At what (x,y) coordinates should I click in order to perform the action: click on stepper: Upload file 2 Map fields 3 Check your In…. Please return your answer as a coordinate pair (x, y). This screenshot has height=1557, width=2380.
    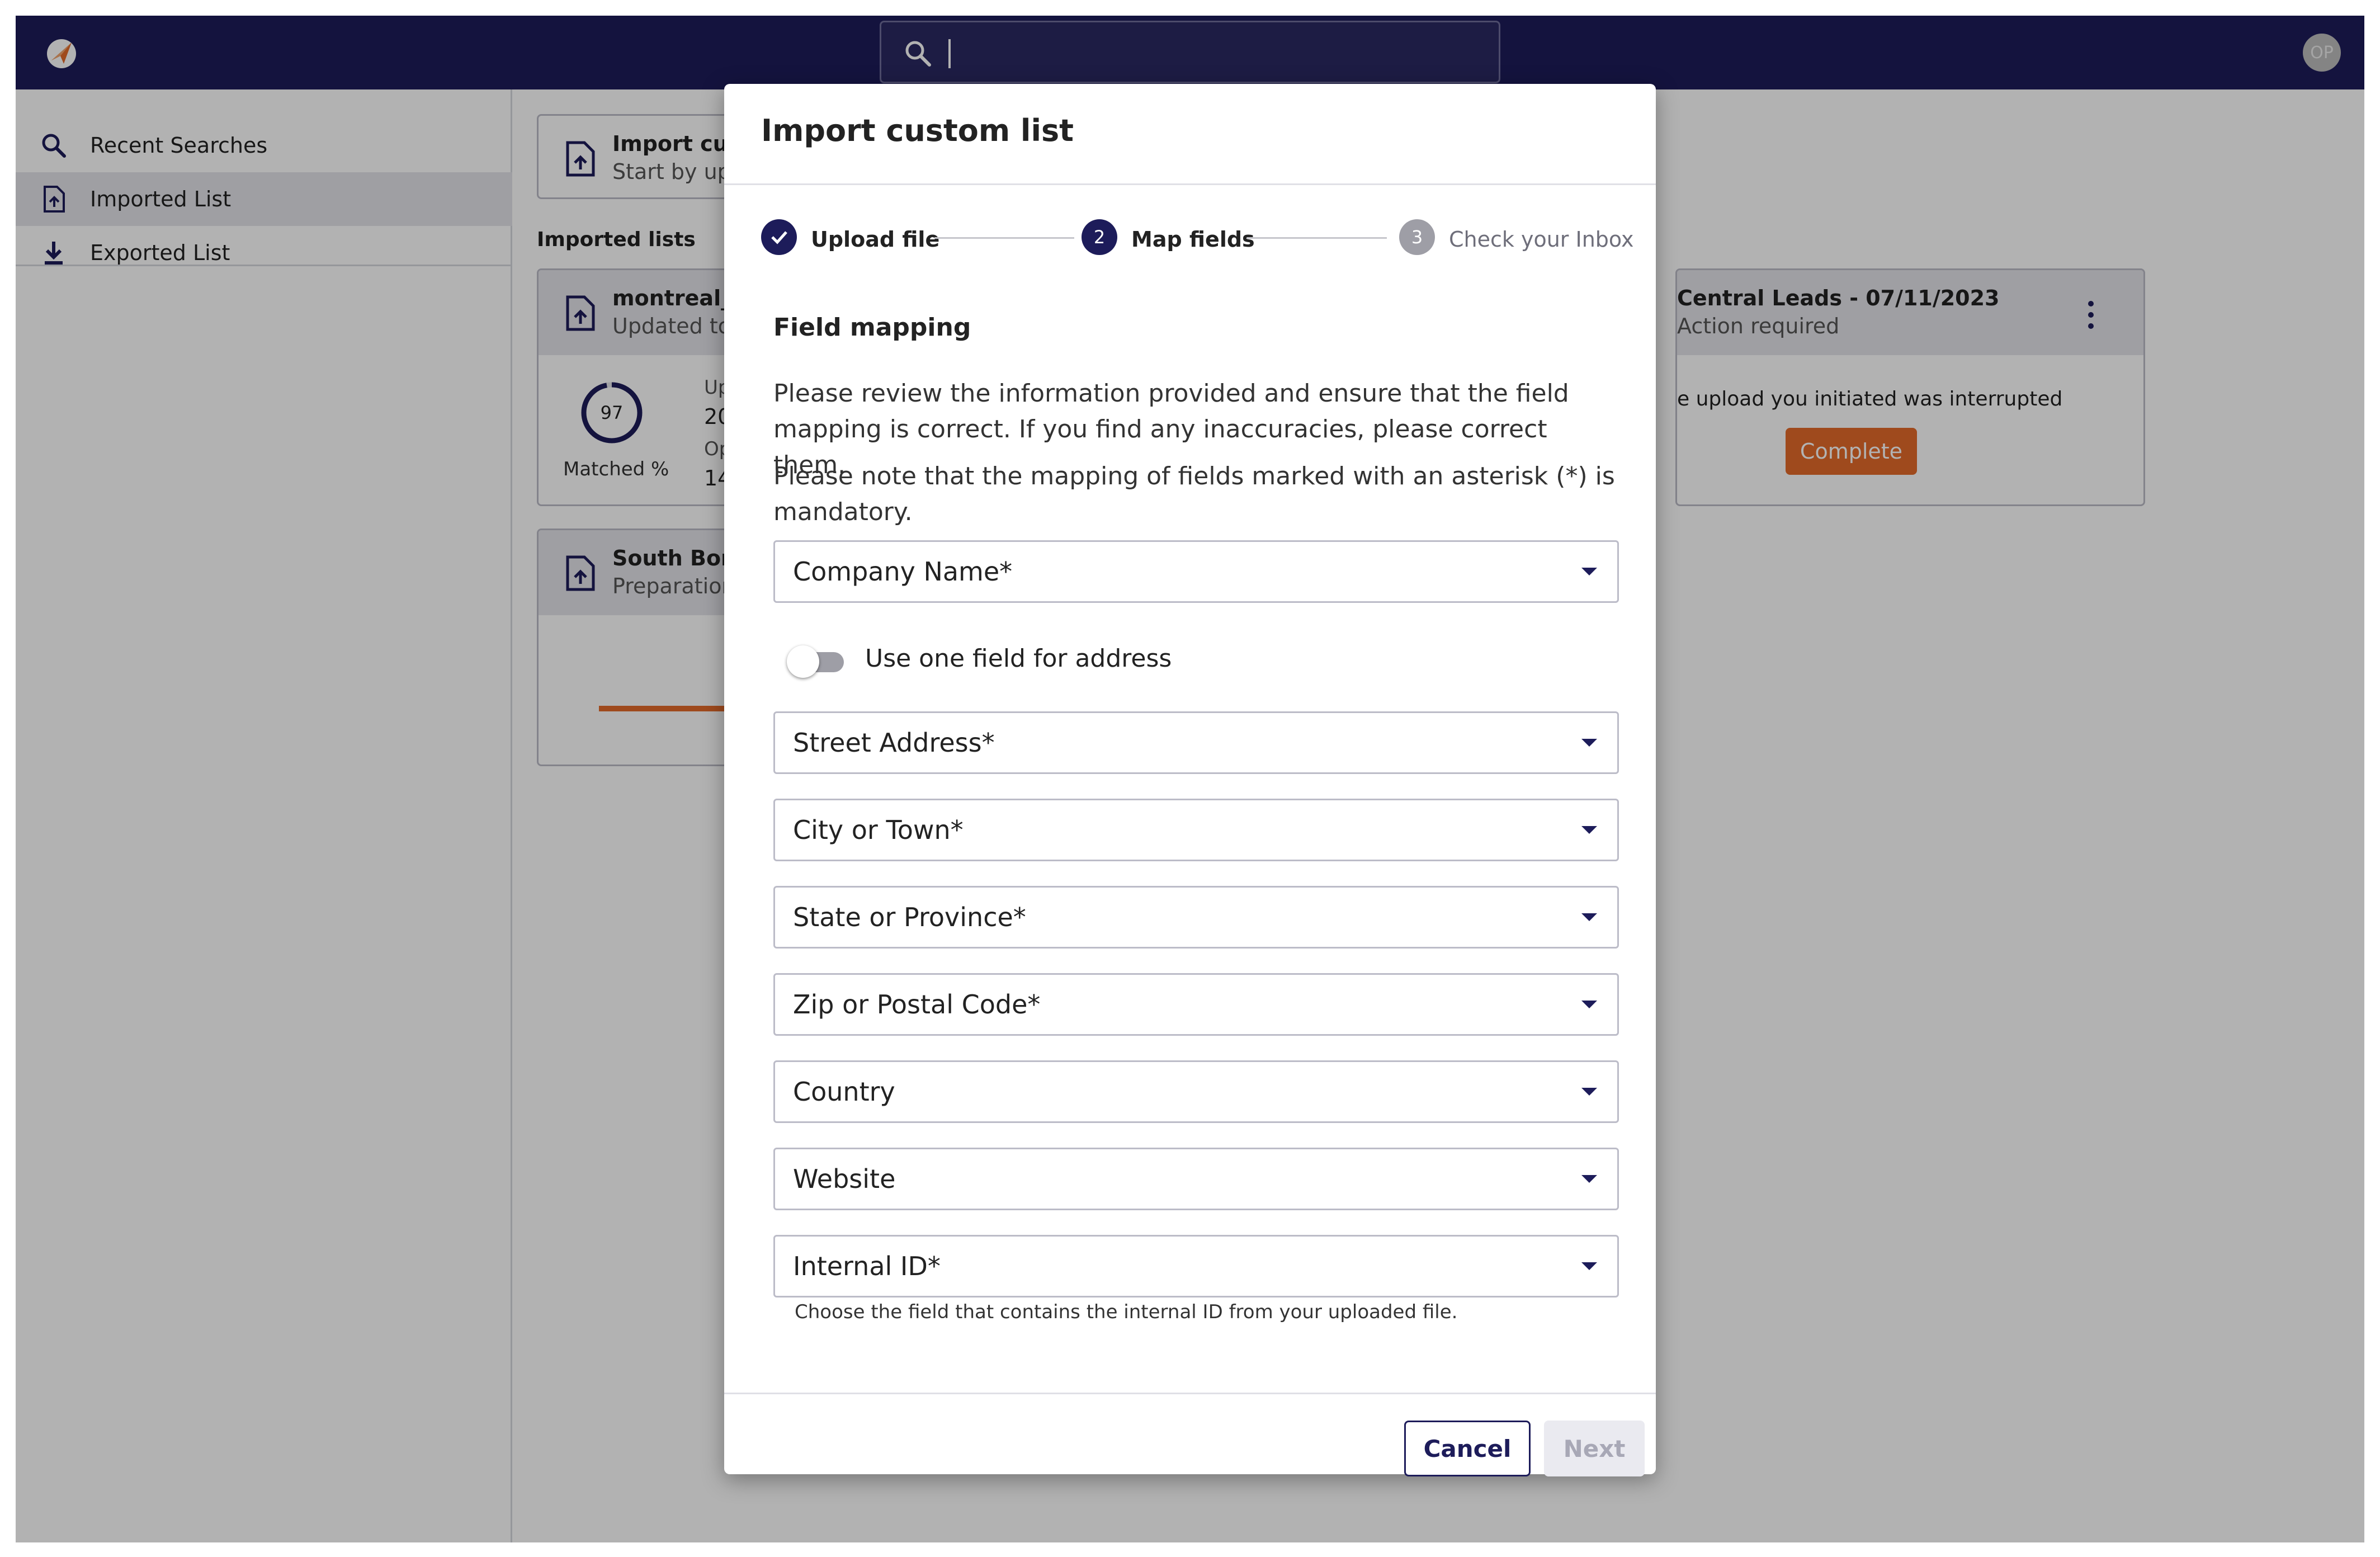
    Looking at the image, I should click on (1190, 238).